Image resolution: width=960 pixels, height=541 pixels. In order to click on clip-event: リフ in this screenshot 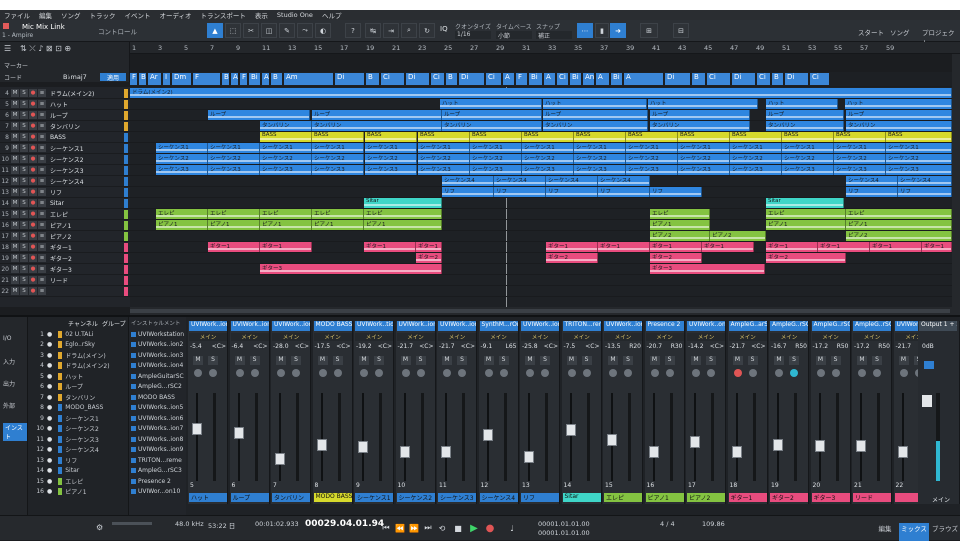, I will do `click(676, 192)`.